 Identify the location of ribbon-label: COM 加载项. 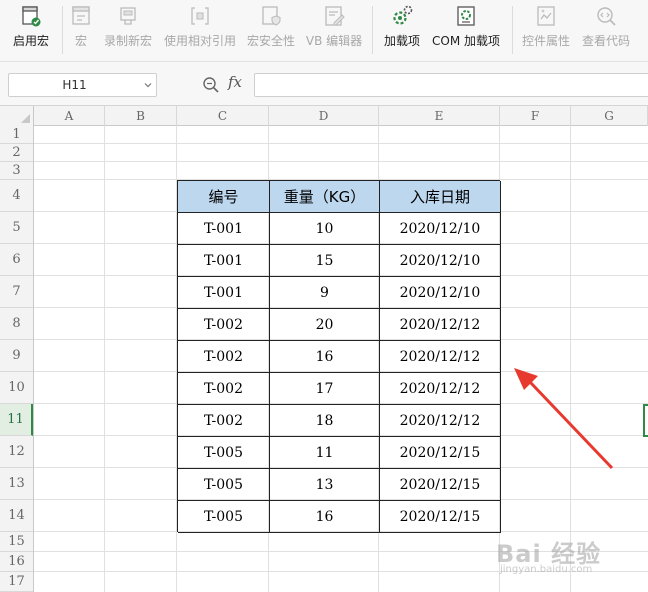
(466, 41).